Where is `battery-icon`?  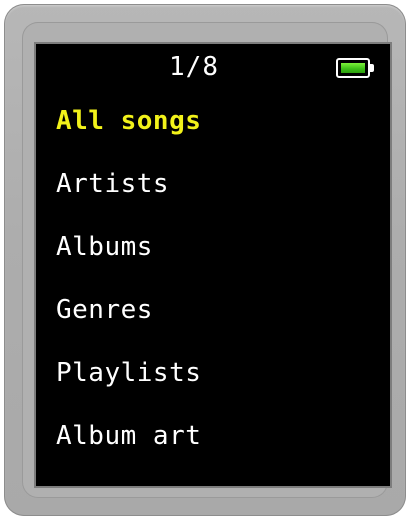 battery-icon is located at coordinates (356, 68).